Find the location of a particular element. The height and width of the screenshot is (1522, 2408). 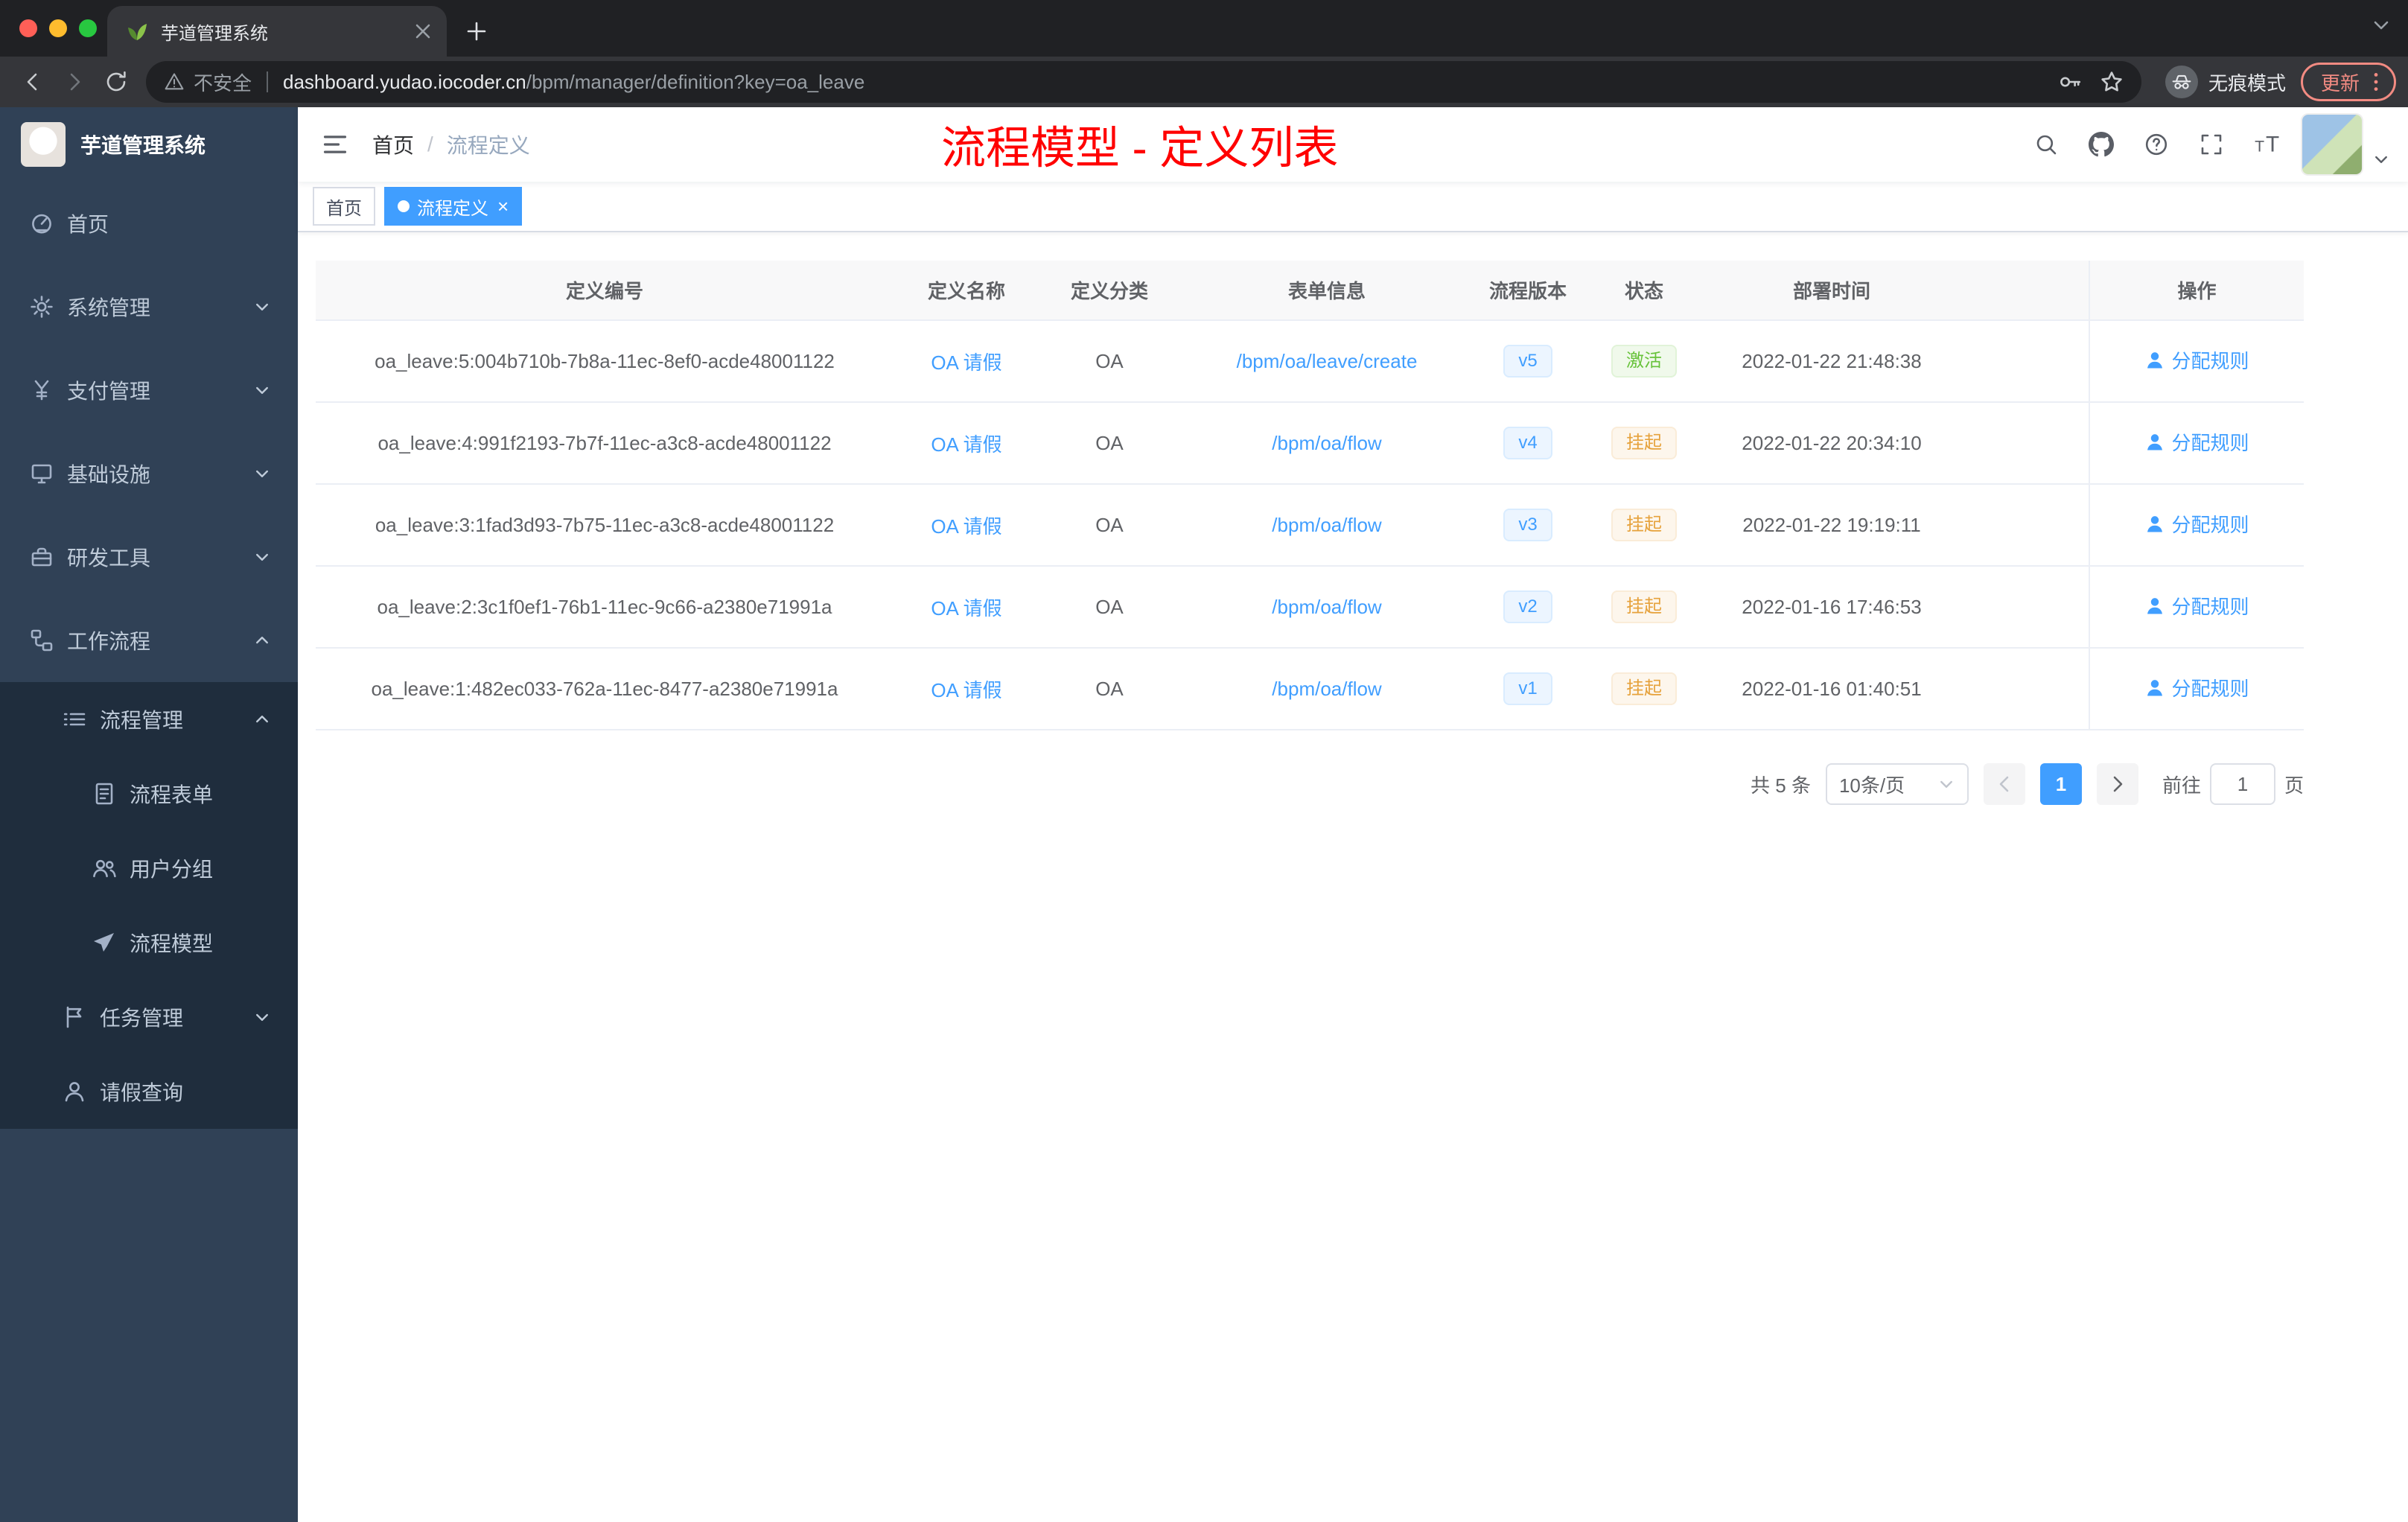

sidebar-item-流程模型: 流程模型 is located at coordinates (149, 942).